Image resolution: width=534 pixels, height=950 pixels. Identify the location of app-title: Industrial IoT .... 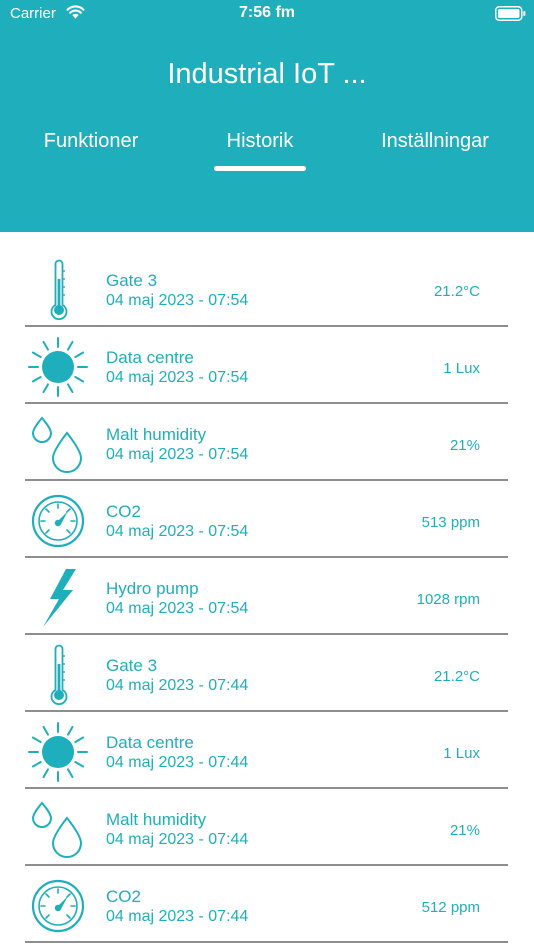
(267, 74).